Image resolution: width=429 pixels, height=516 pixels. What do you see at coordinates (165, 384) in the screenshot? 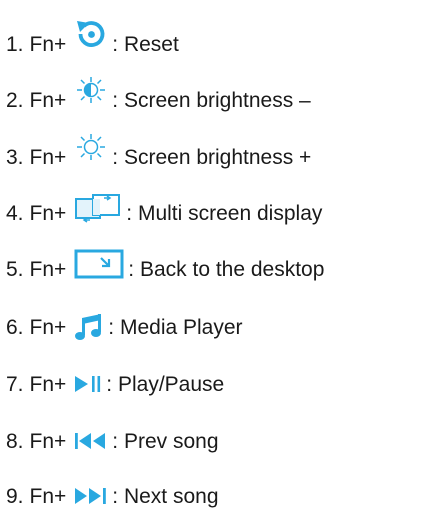
I see `item-description: : Play/Pause` at bounding box center [165, 384].